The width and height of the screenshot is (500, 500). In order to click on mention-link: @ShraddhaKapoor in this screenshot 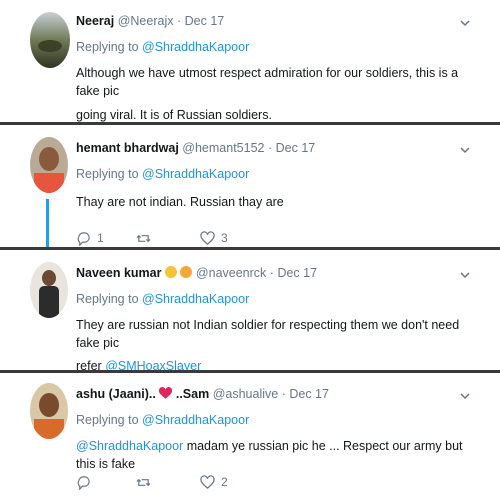, I will do `click(129, 446)`.